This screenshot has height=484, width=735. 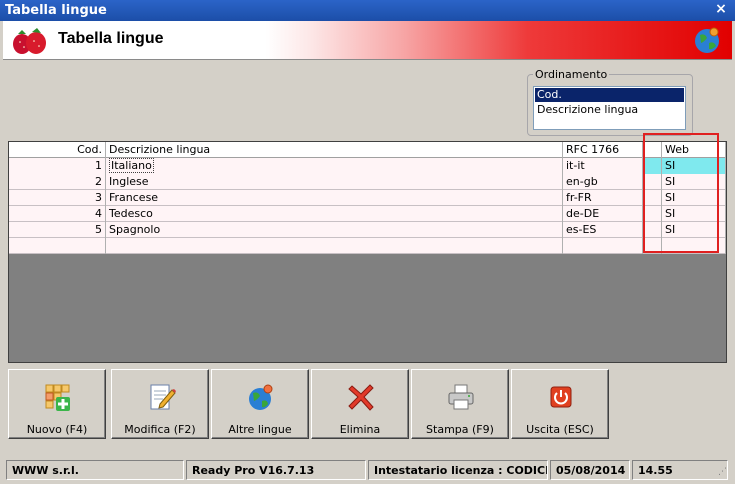 I want to click on table-row: 1 Italiano it-it SI, so click(x=367, y=166).